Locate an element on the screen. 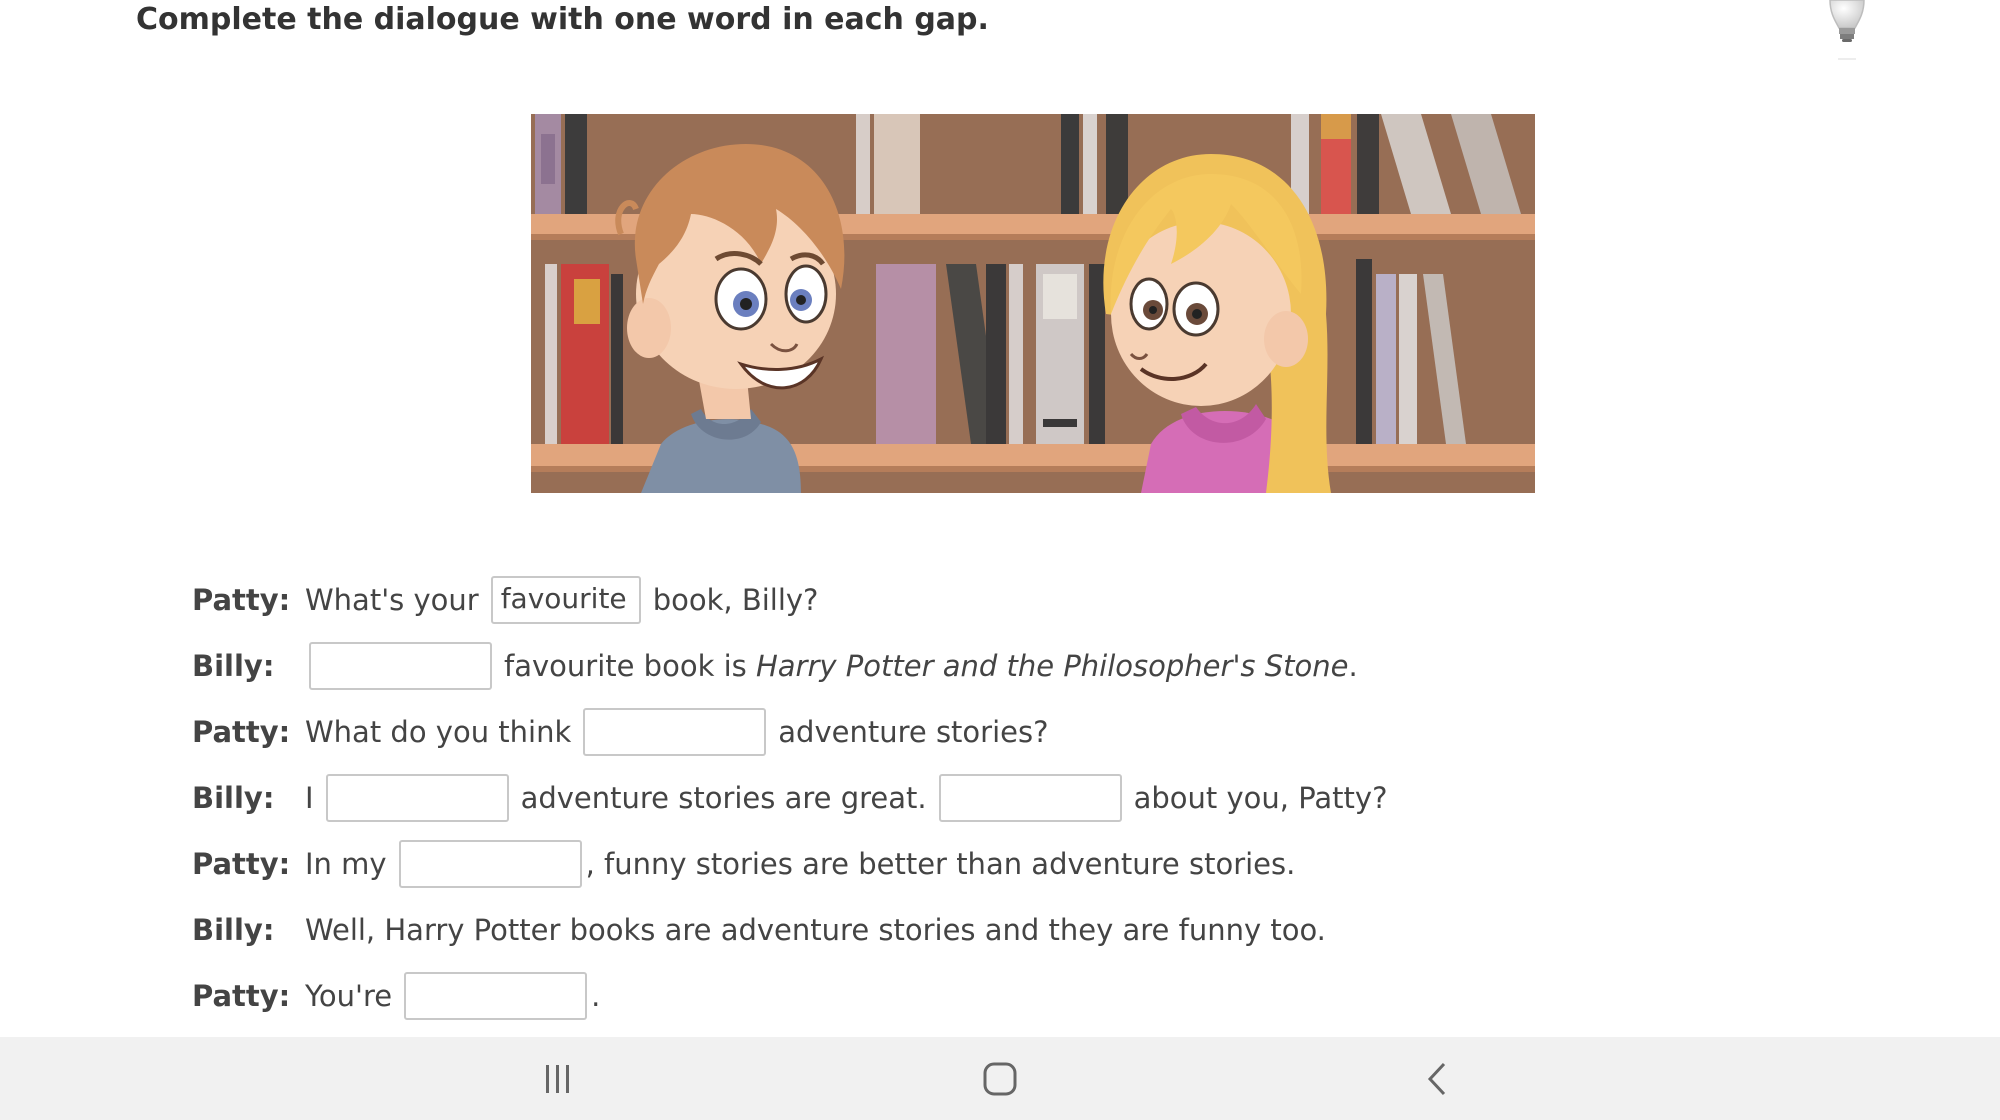  dialogue-text: I is located at coordinates (309, 798).